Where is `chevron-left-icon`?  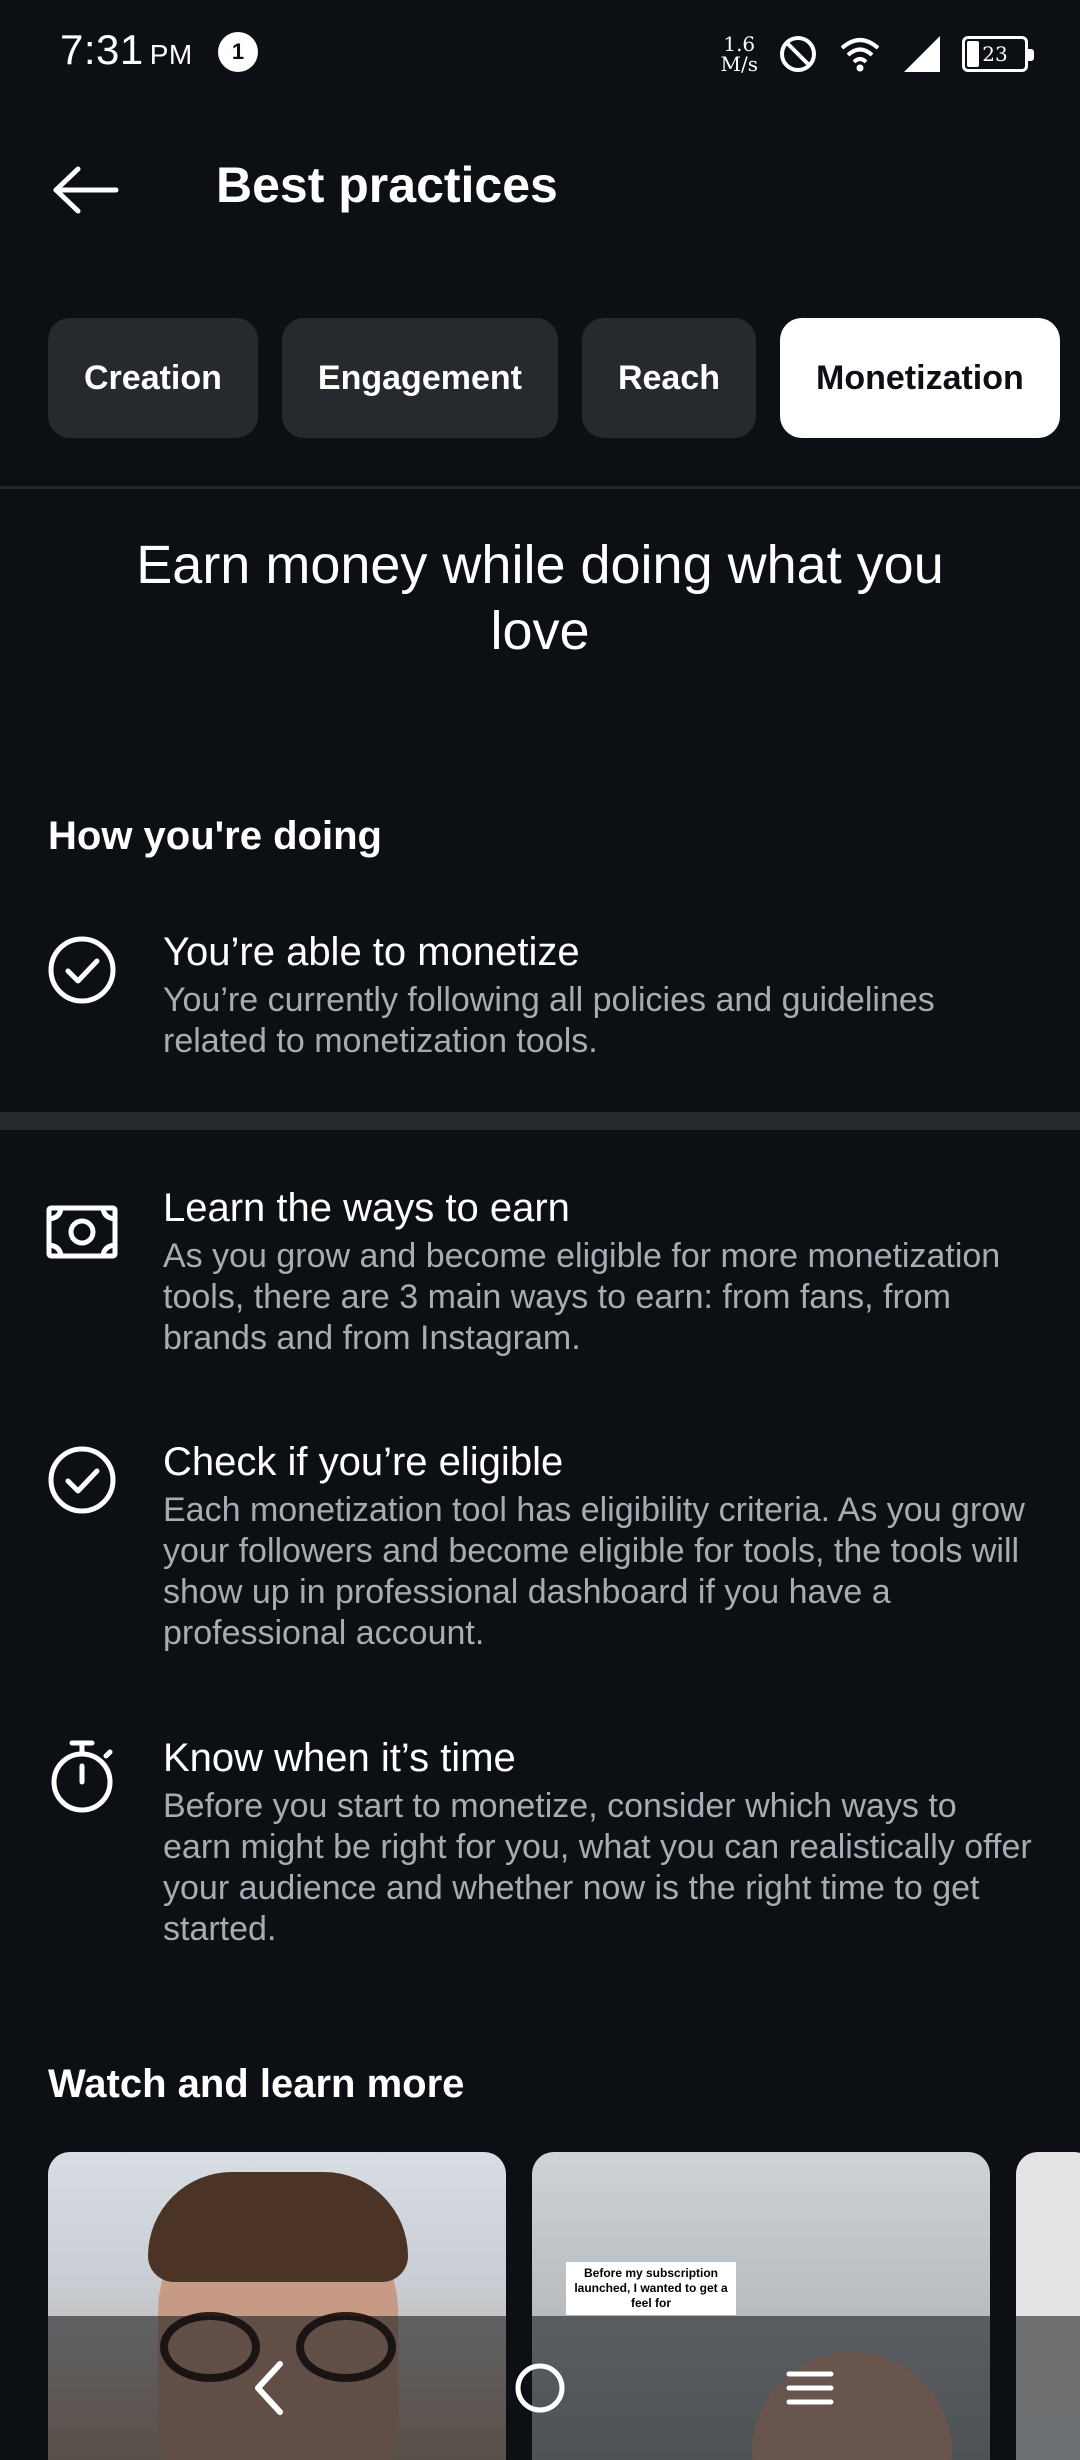
chevron-left-icon is located at coordinates (269, 2388).